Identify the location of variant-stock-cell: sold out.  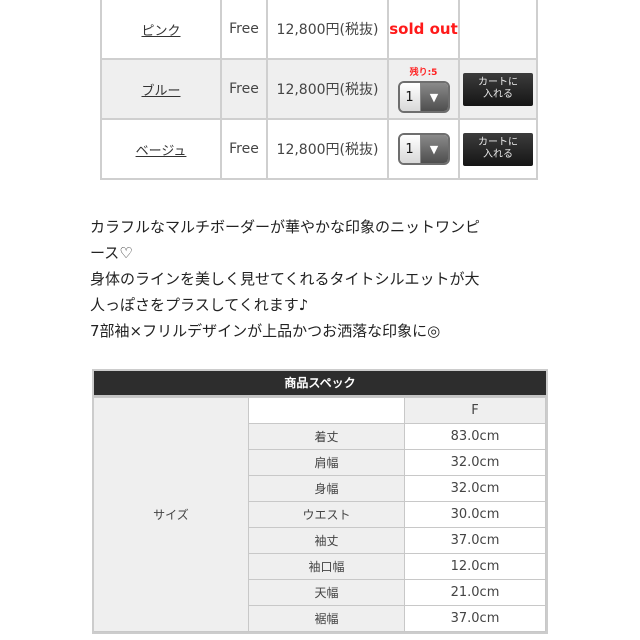
(423, 30).